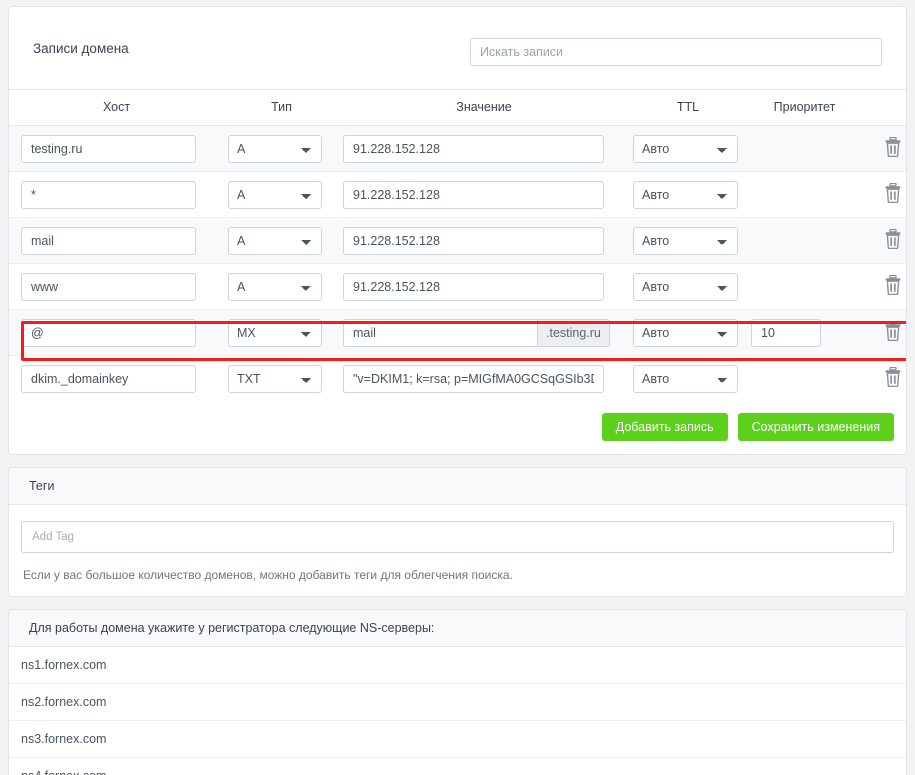 The image size is (915, 775). What do you see at coordinates (281, 107) in the screenshot?
I see `column-header-type: Тип` at bounding box center [281, 107].